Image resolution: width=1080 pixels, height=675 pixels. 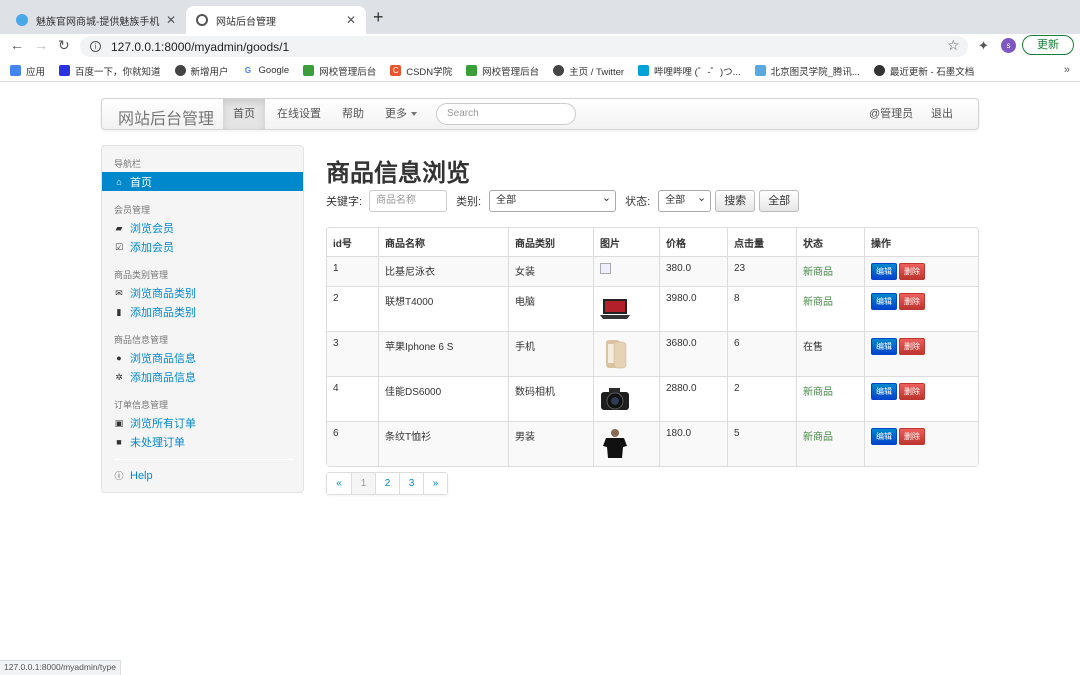 I want to click on puzzle-icon: ✦, so click(x=983, y=46).